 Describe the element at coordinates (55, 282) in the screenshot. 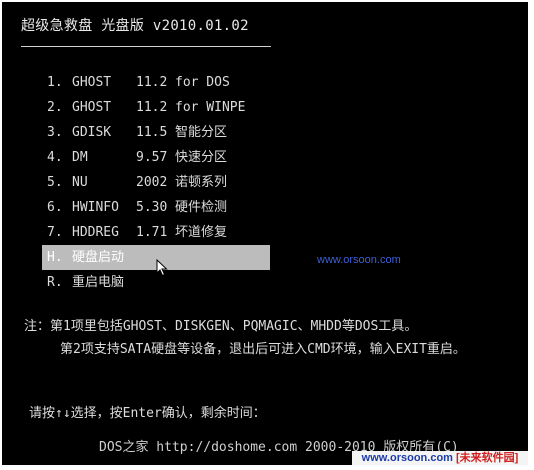

I see `menu-item-key: R.` at that location.